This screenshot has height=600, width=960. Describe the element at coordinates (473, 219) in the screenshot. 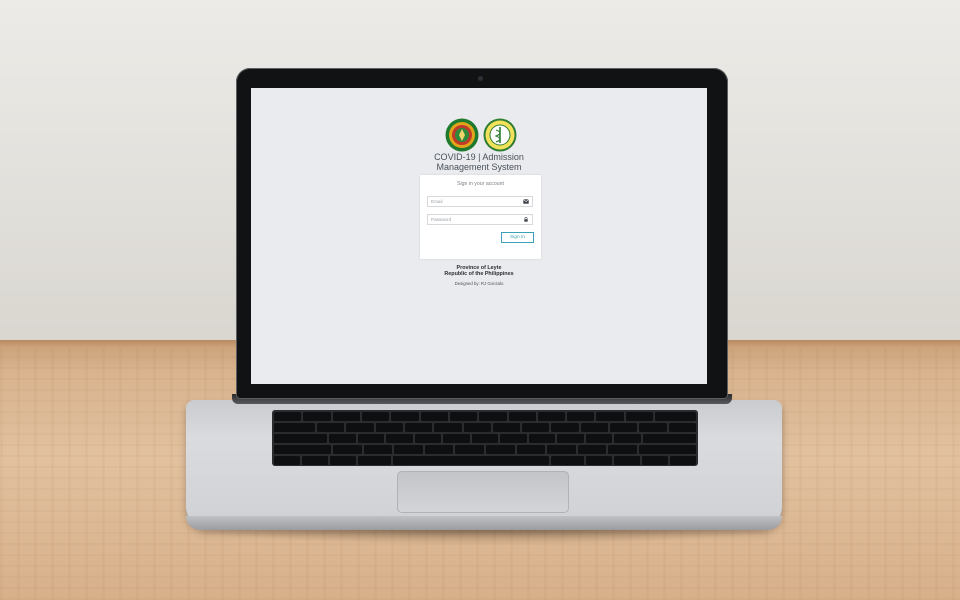

I see `password-input` at that location.